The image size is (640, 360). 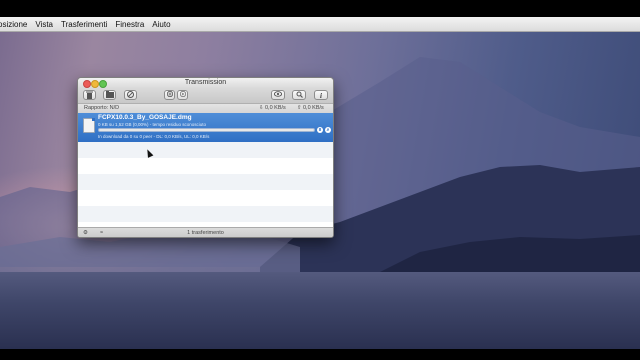 I want to click on transfer-progress-bar, so click(x=206, y=130).